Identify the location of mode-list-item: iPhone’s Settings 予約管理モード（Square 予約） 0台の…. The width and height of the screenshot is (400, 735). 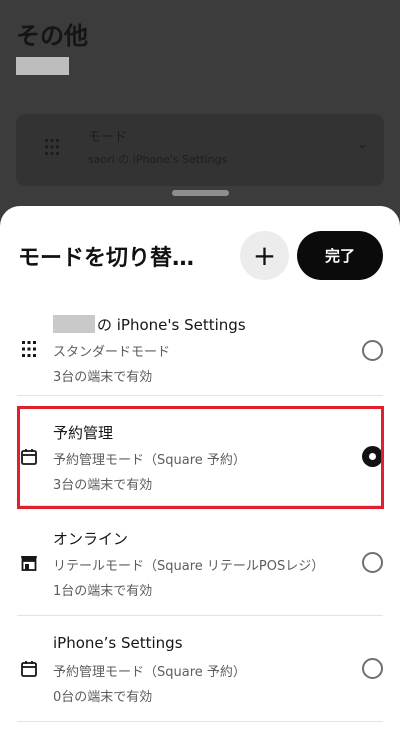
(200, 684).